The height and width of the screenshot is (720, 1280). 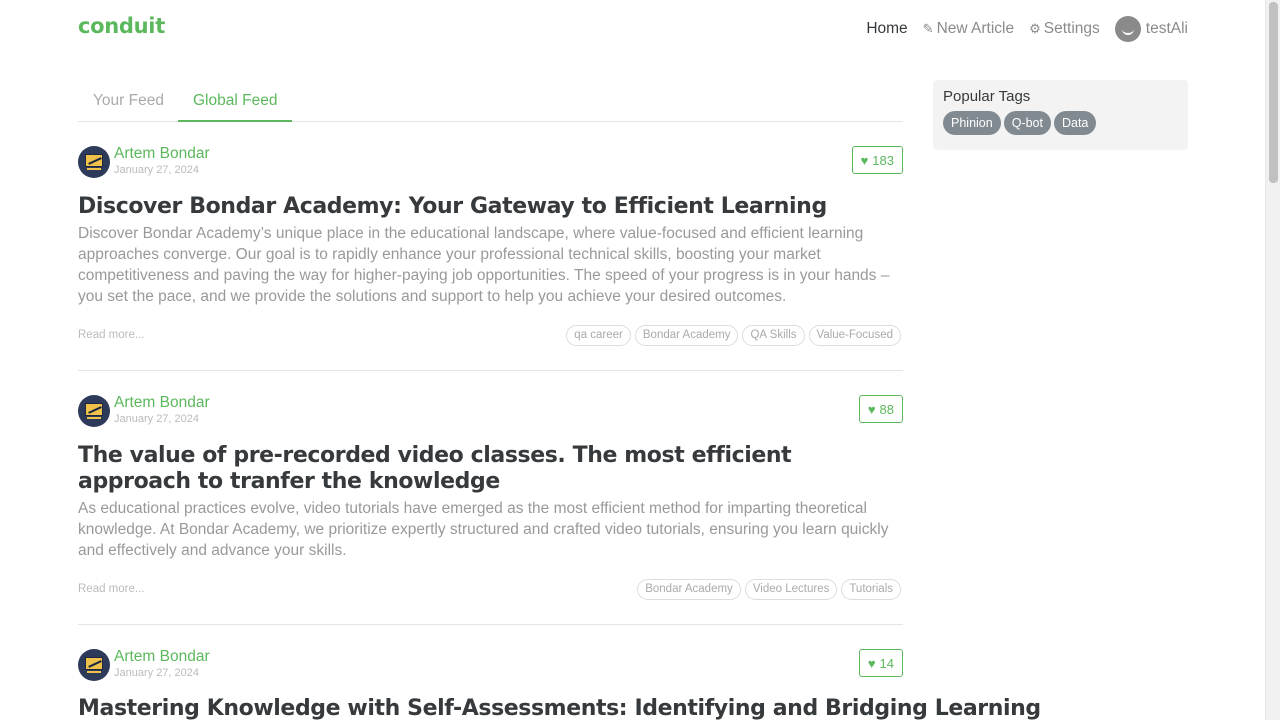 I want to click on article-tag: QA Skills, so click(x=773, y=335).